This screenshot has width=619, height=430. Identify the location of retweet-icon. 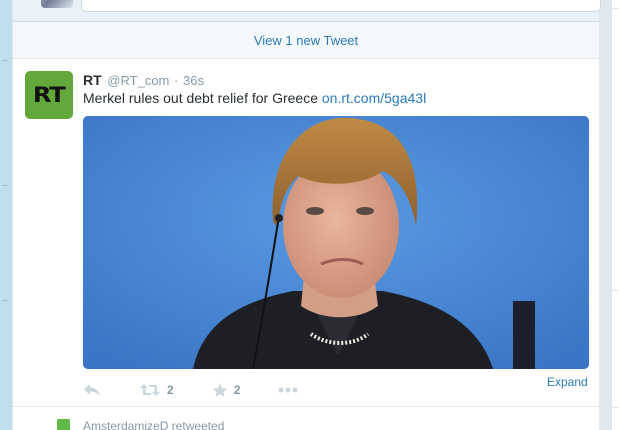
(150, 390).